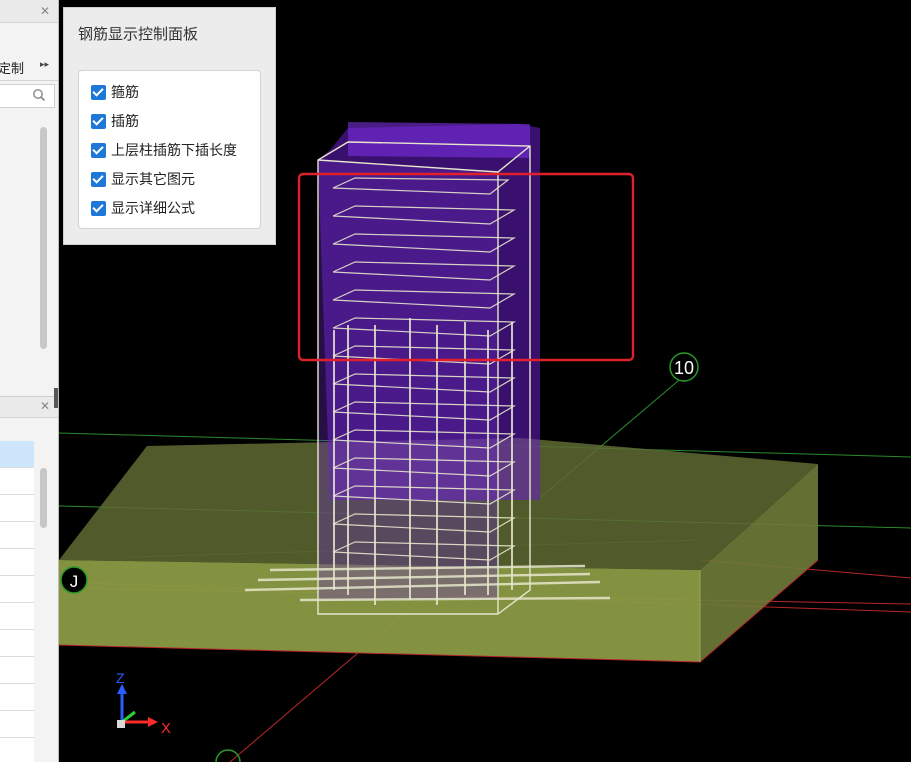 The height and width of the screenshot is (762, 911). What do you see at coordinates (174, 151) in the screenshot?
I see `checkbox-label: 上层柱插筋下插长度` at bounding box center [174, 151].